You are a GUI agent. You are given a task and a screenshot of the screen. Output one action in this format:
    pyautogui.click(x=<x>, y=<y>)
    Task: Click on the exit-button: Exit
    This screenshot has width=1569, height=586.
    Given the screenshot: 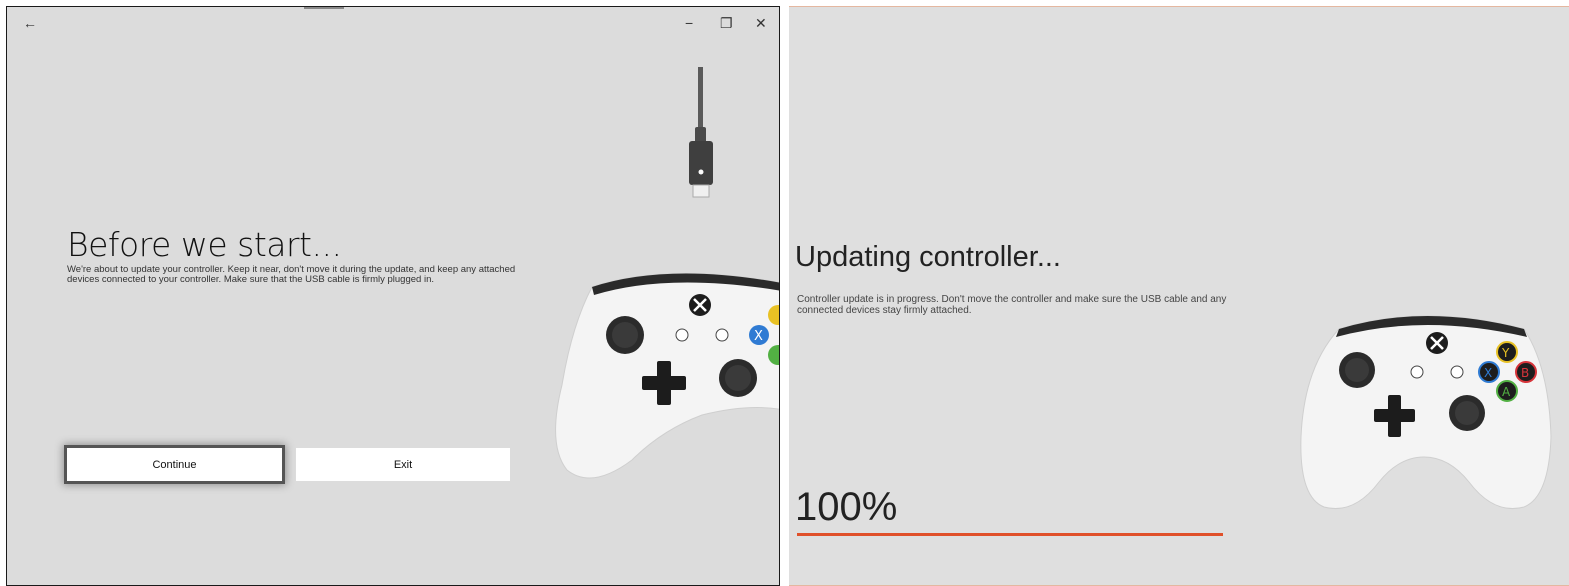 What is the action you would take?
    pyautogui.click(x=403, y=464)
    